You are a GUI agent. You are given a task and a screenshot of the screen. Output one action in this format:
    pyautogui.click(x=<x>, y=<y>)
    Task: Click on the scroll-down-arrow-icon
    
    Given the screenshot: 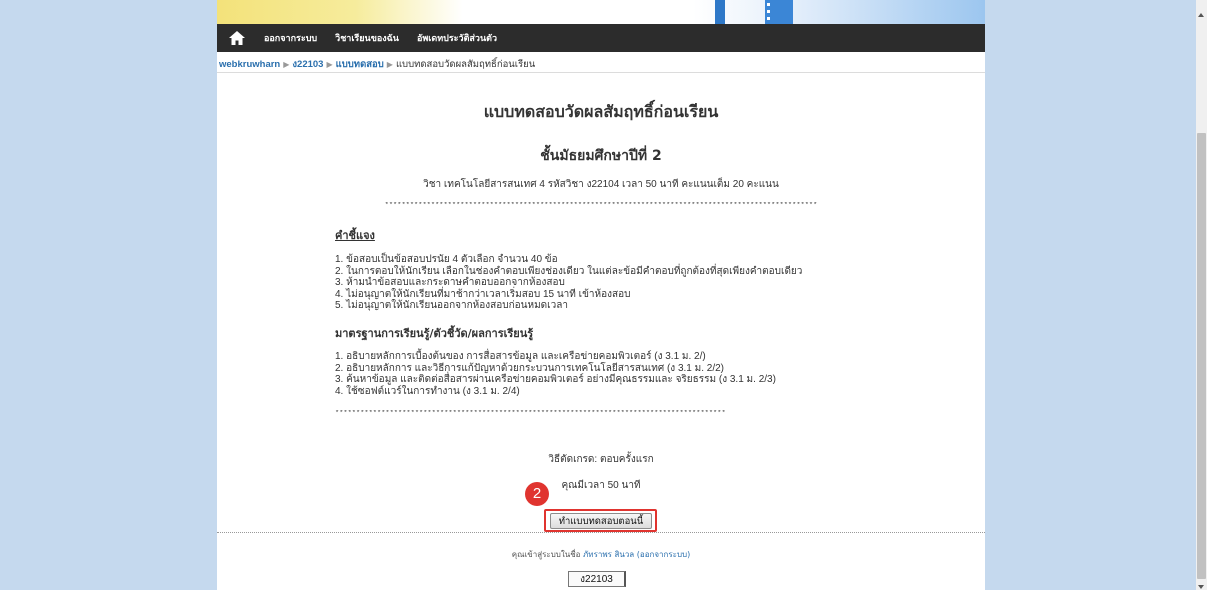 What is the action you would take?
    pyautogui.click(x=1201, y=587)
    